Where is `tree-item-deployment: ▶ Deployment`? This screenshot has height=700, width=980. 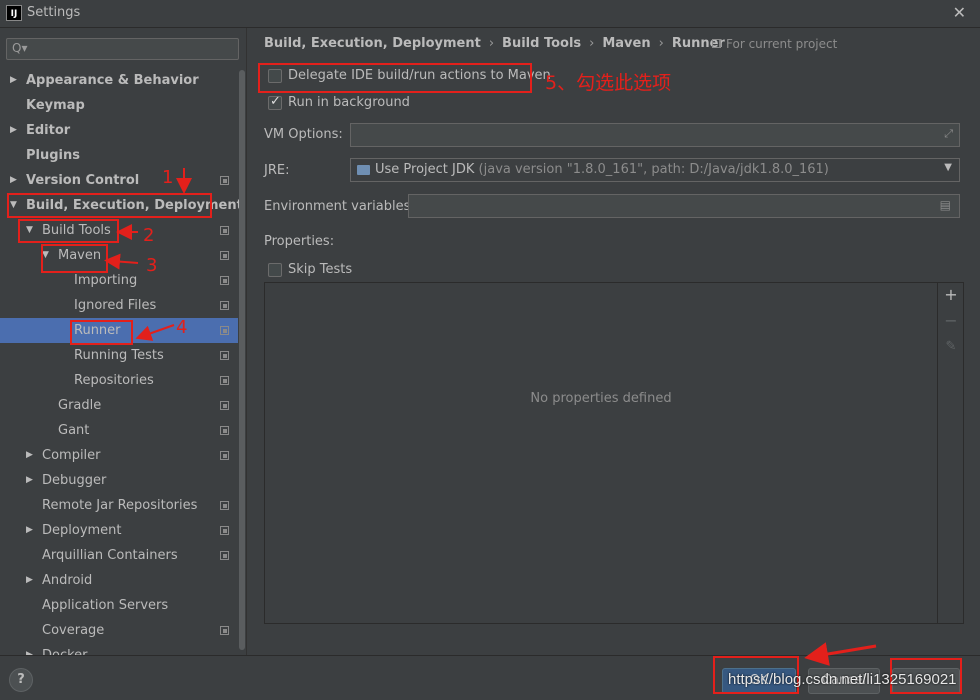
tree-item-deployment: ▶ Deployment is located at coordinates (119, 530).